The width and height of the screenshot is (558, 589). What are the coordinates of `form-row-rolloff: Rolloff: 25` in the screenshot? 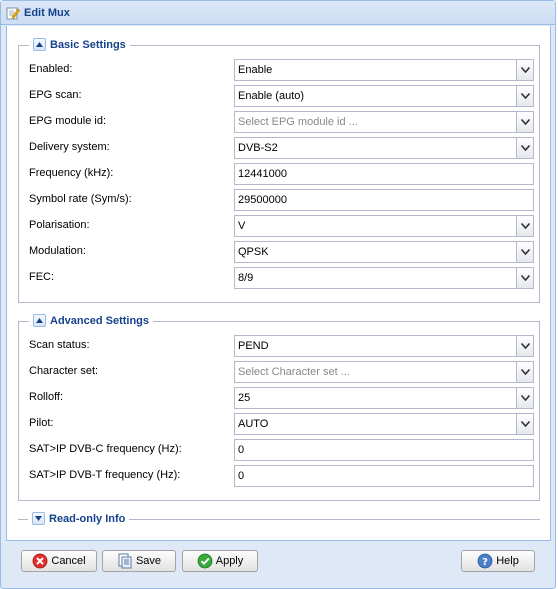 It's located at (282, 398).